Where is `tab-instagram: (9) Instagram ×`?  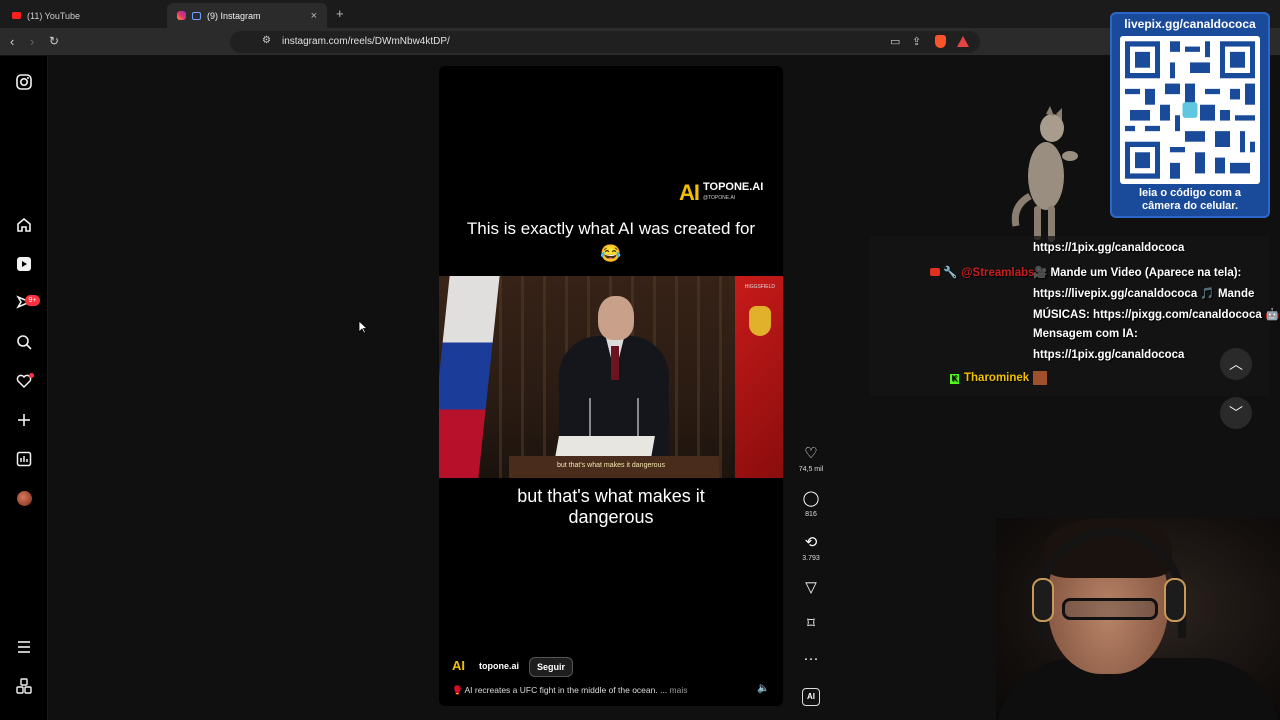 tab-instagram: (9) Instagram × is located at coordinates (247, 15).